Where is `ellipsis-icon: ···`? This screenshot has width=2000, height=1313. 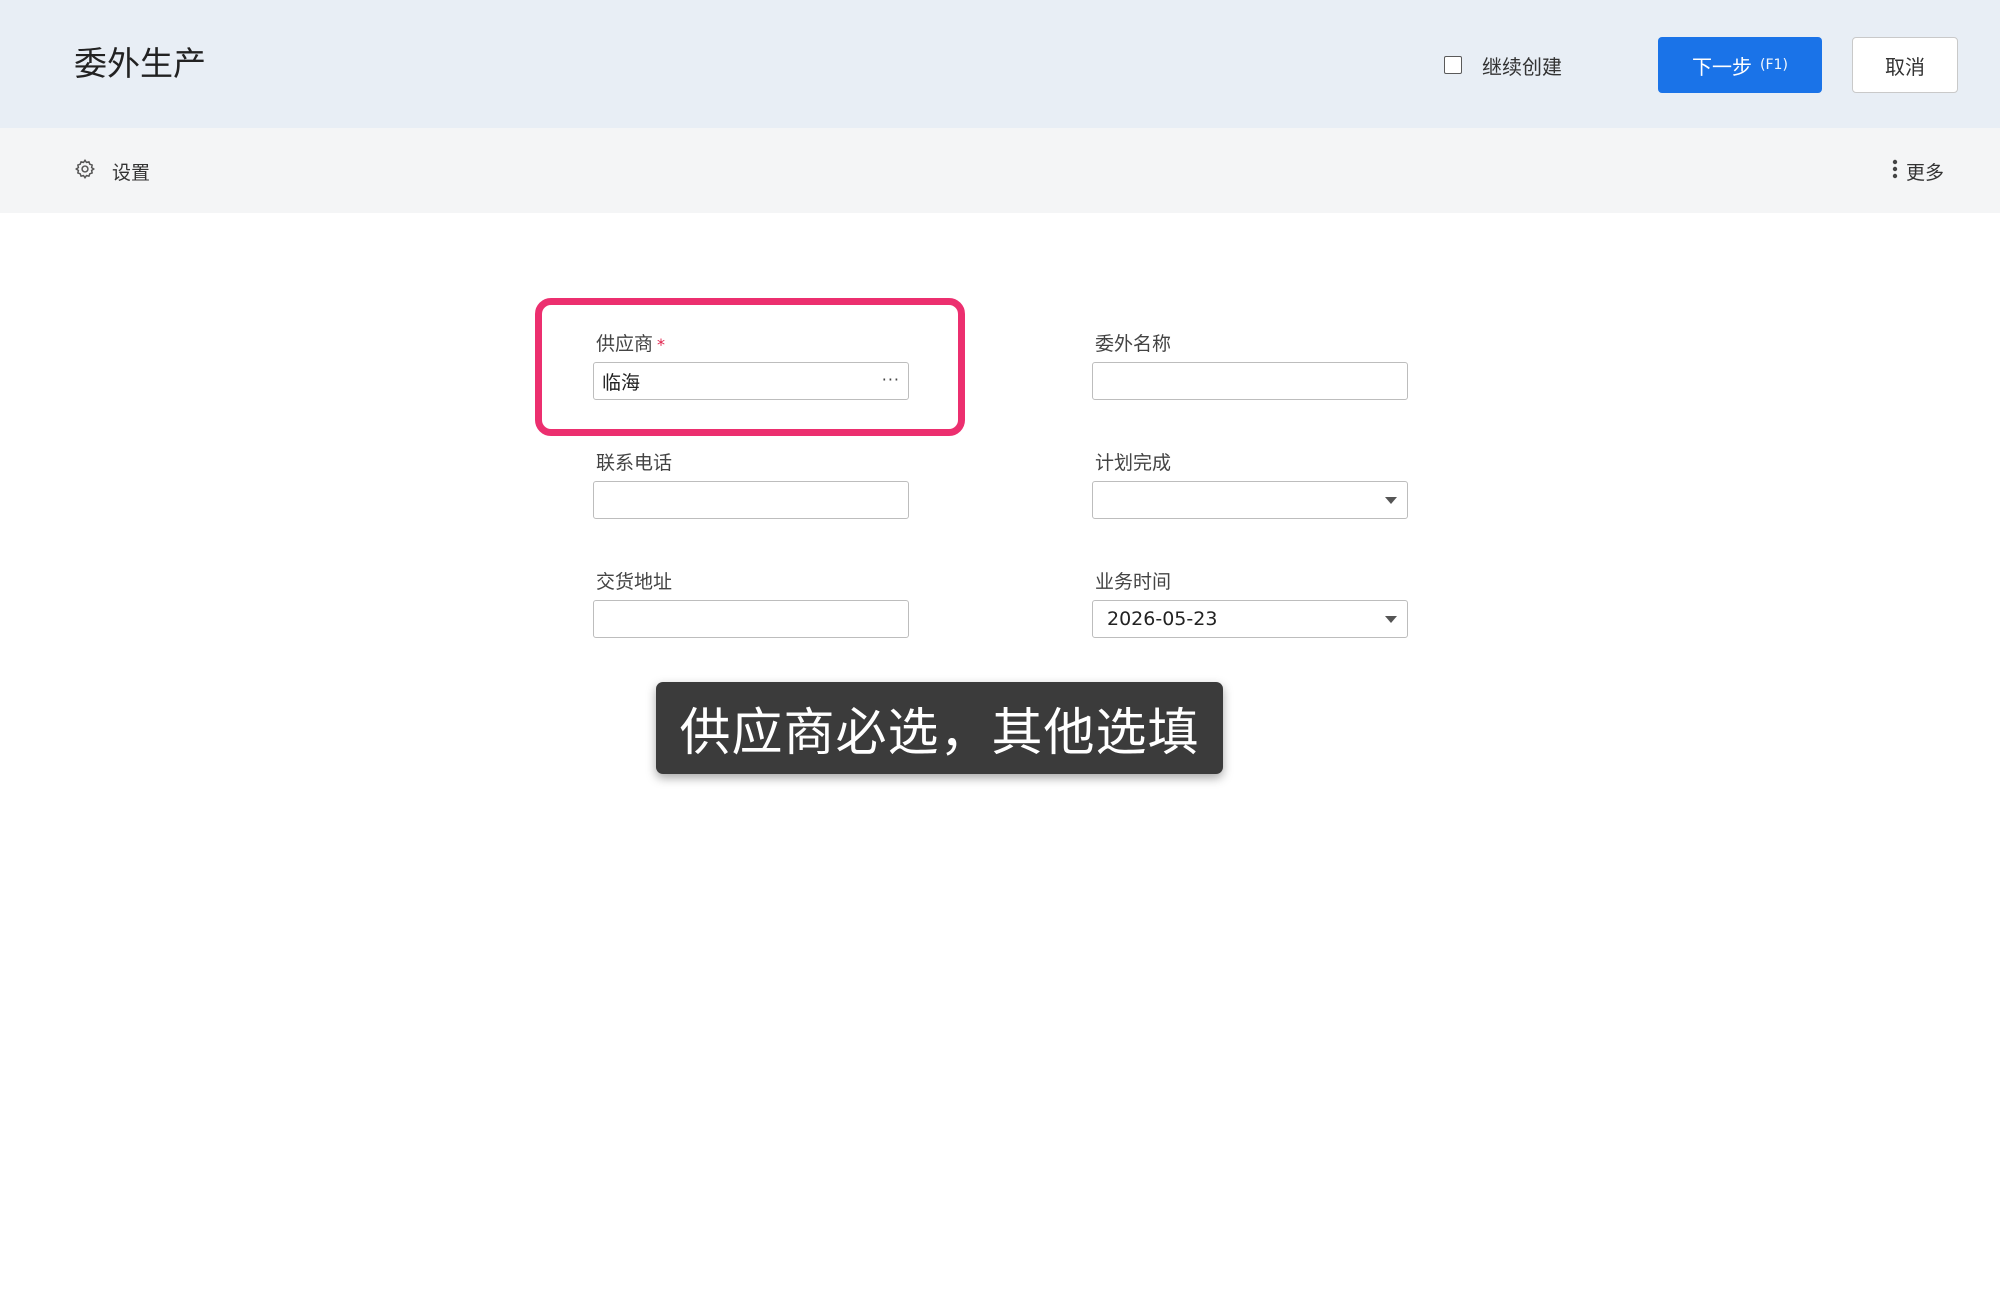 ellipsis-icon: ··· is located at coordinates (891, 381).